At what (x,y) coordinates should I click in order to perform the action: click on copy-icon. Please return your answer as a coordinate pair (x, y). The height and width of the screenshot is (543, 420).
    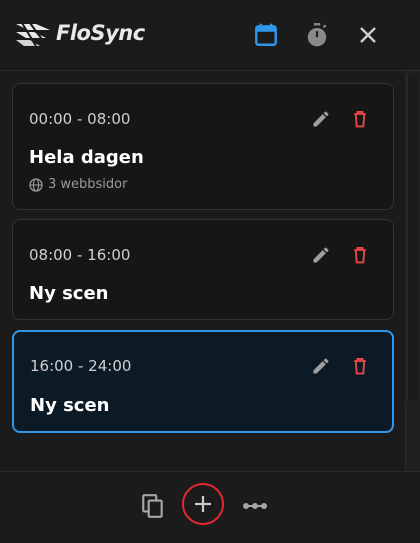
    Looking at the image, I should click on (152, 506).